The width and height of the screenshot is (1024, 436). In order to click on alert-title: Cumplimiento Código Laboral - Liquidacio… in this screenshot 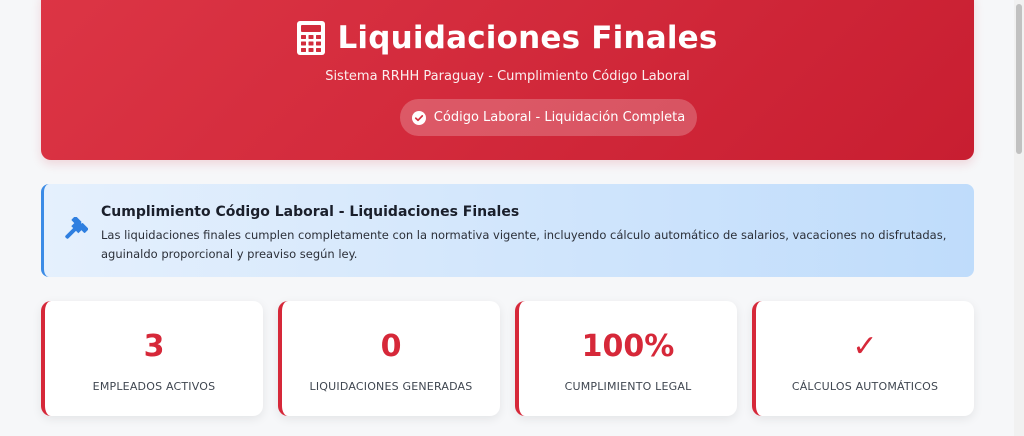, I will do `click(310, 212)`.